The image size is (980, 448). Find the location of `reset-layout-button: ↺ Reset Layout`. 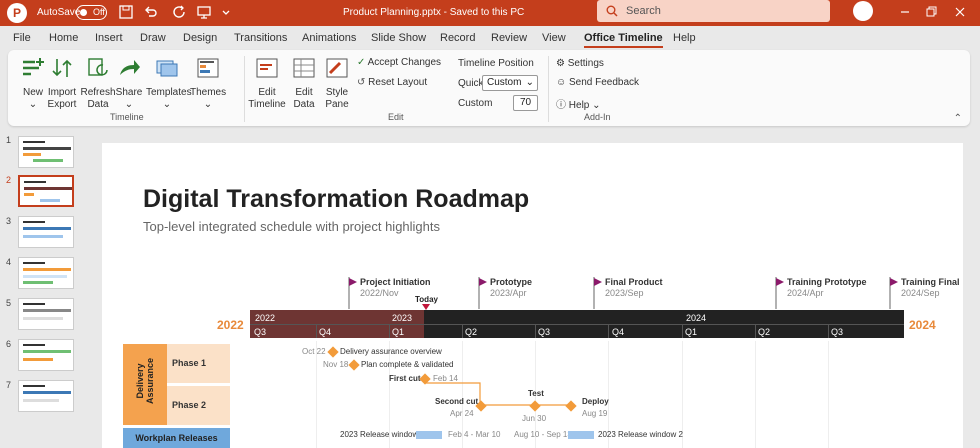

reset-layout-button: ↺ Reset Layout is located at coordinates (392, 82).